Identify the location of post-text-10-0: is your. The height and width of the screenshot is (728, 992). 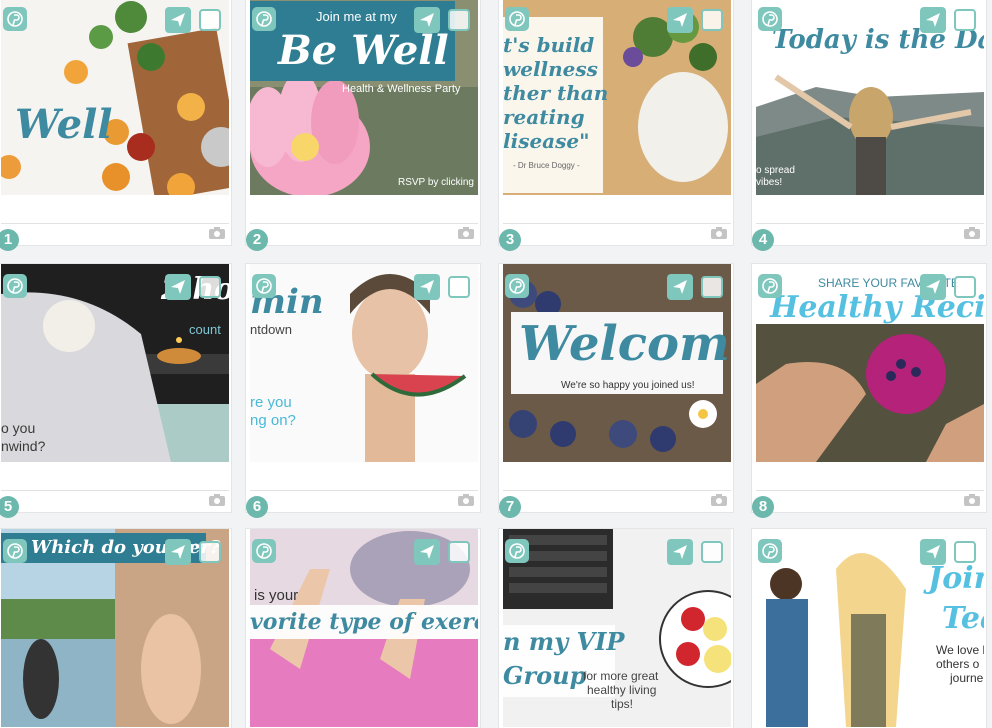
(276, 595).